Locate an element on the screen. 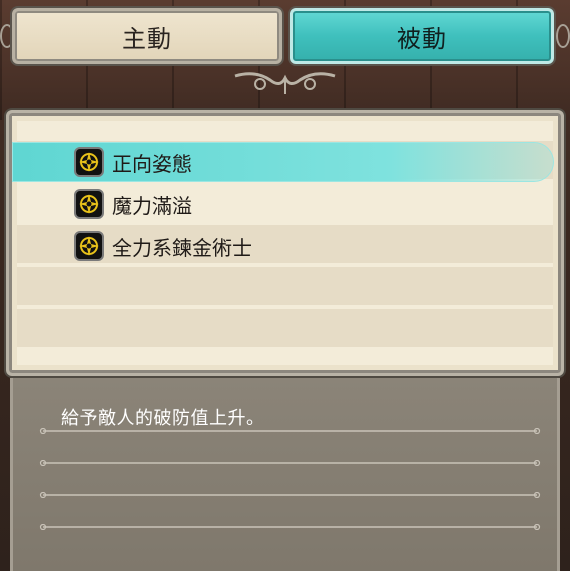  tab-passive-skills: 被動 is located at coordinates (422, 36).